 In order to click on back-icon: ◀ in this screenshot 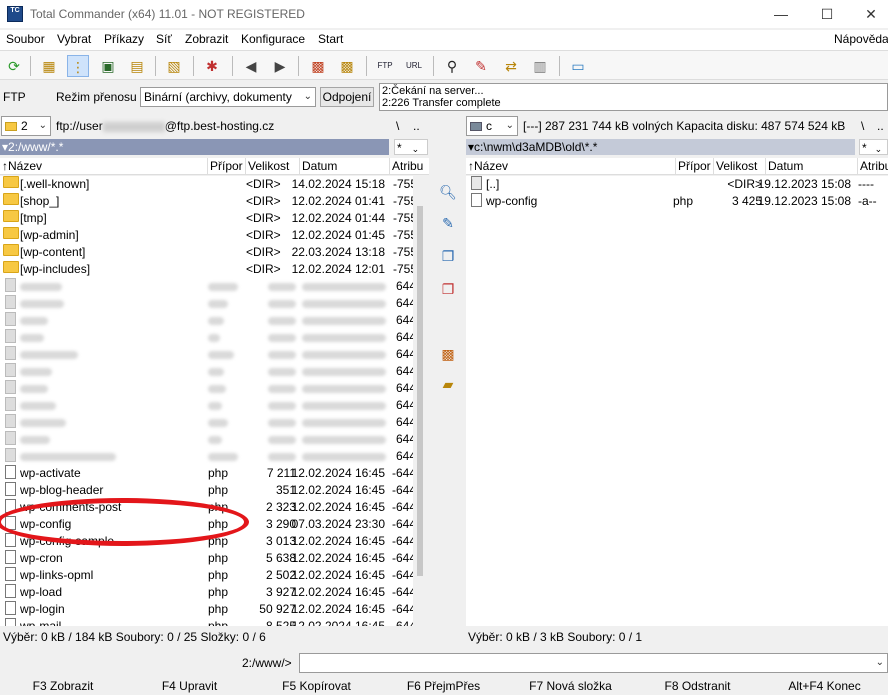, I will do `click(251, 66)`.